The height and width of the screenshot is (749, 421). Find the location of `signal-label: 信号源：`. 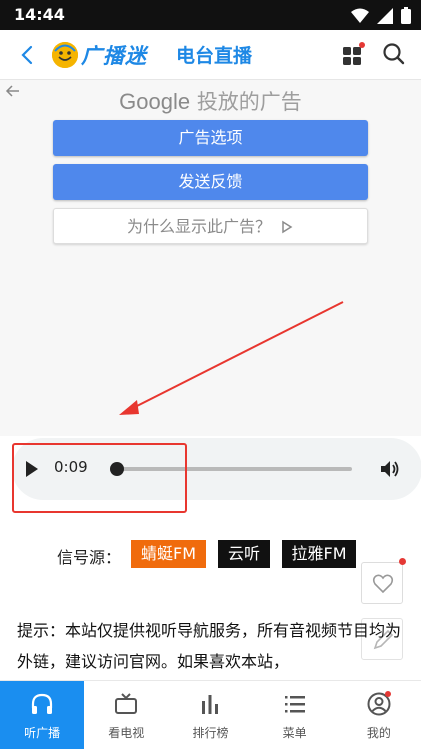

signal-label: 信号源： is located at coordinates (89, 557).